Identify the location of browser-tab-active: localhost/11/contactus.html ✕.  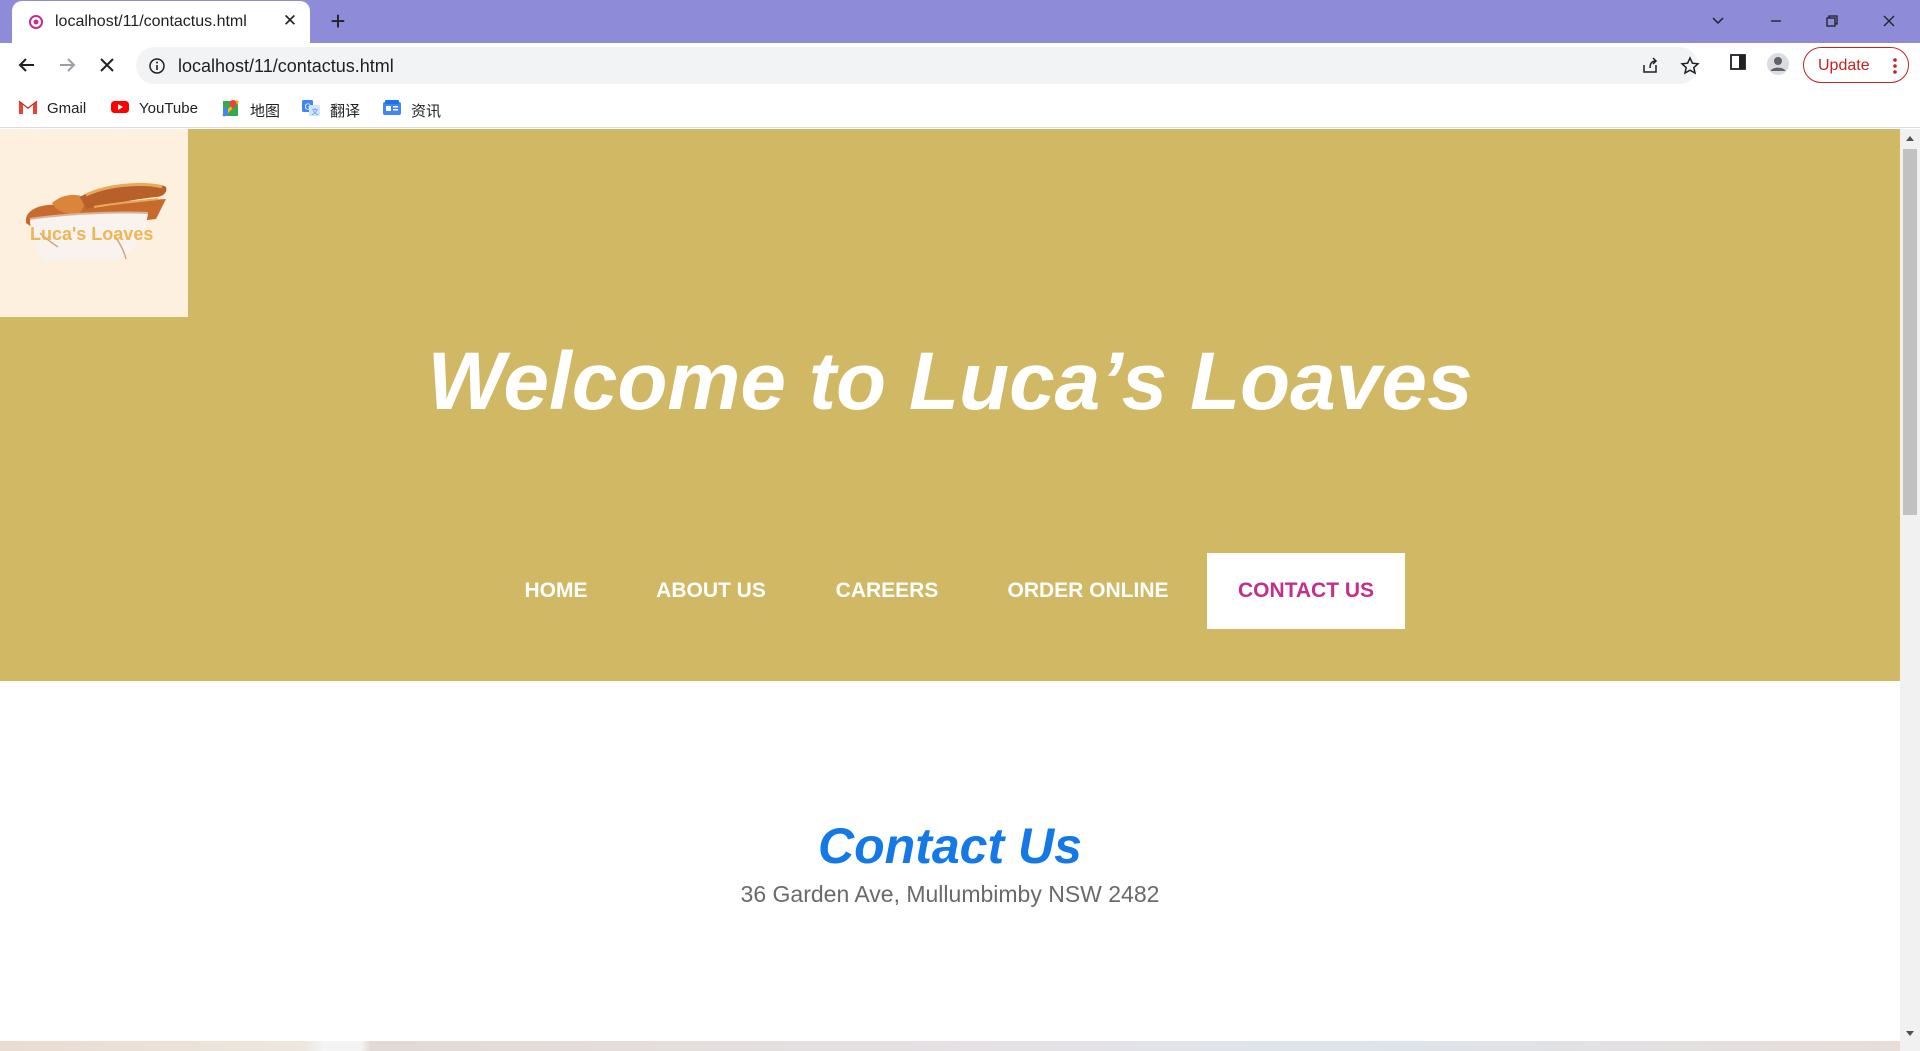
(161, 22).